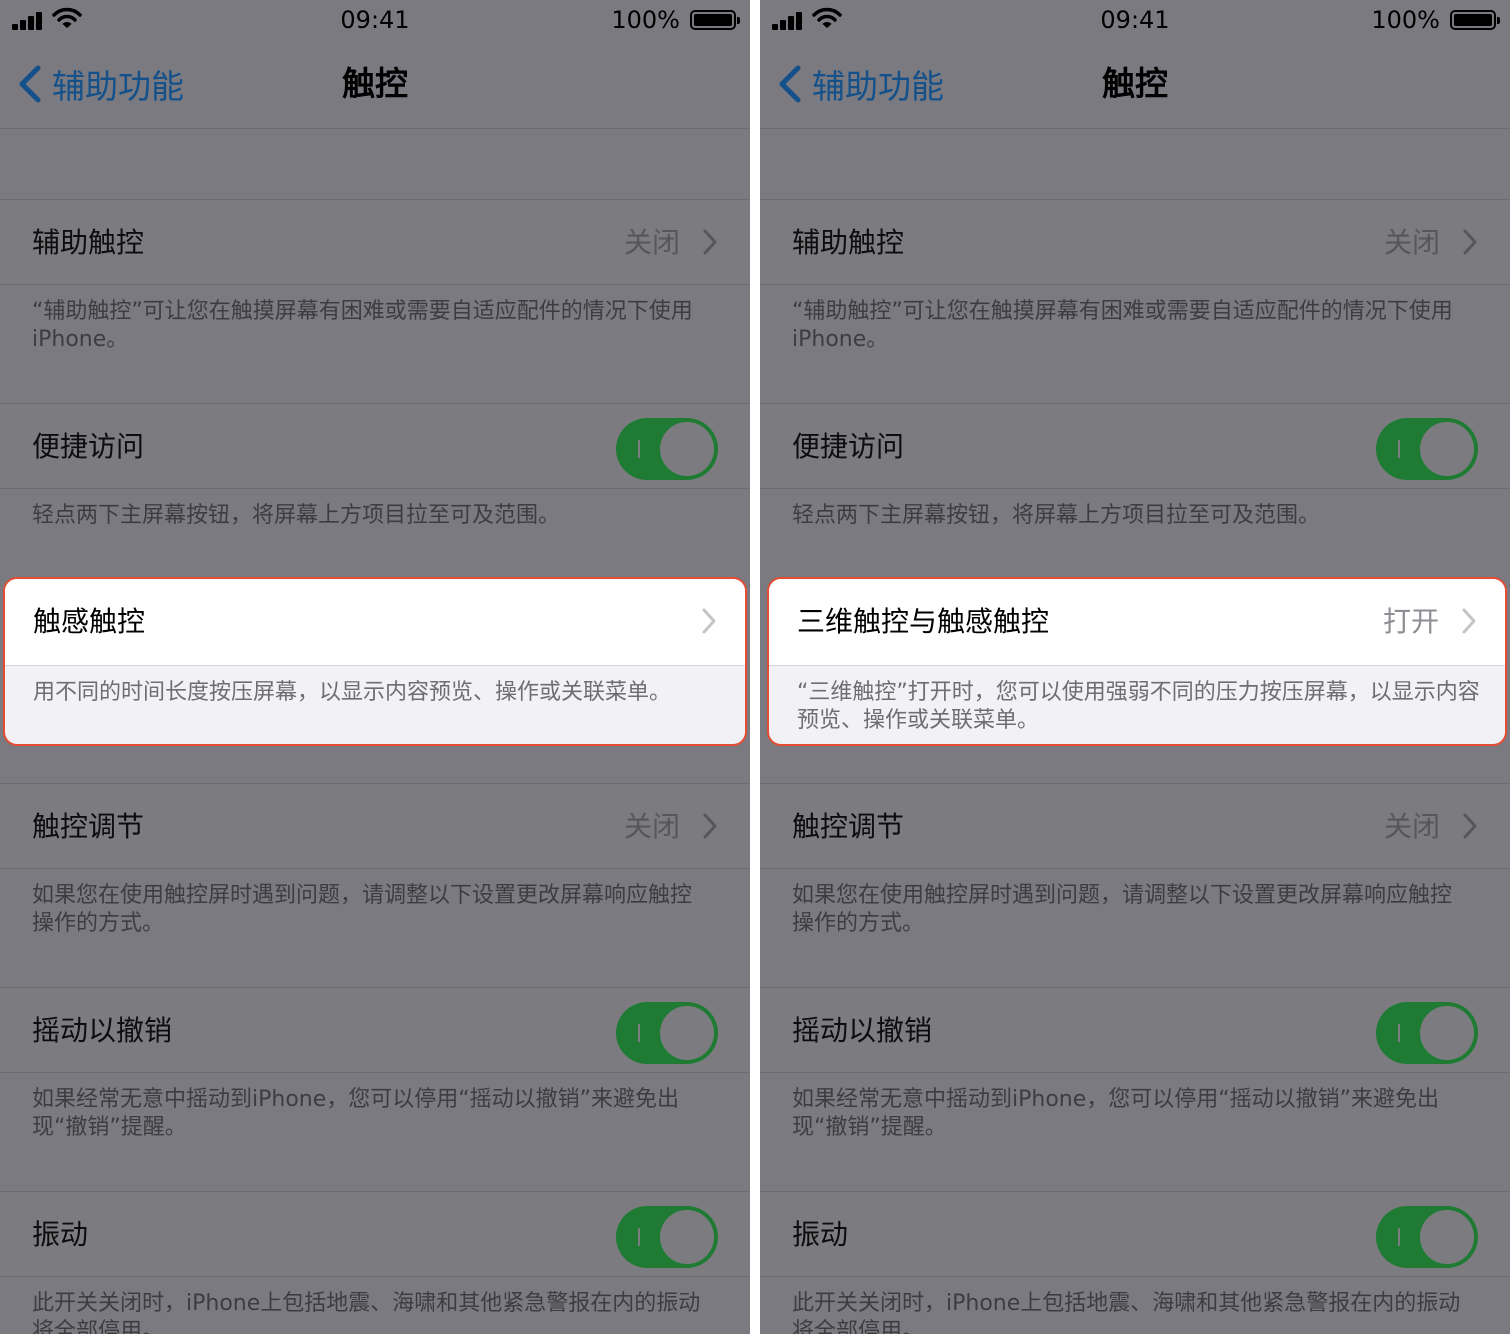 This screenshot has height=1334, width=1510. What do you see at coordinates (1410, 621) in the screenshot?
I see `3d-touch-value: 打开` at bounding box center [1410, 621].